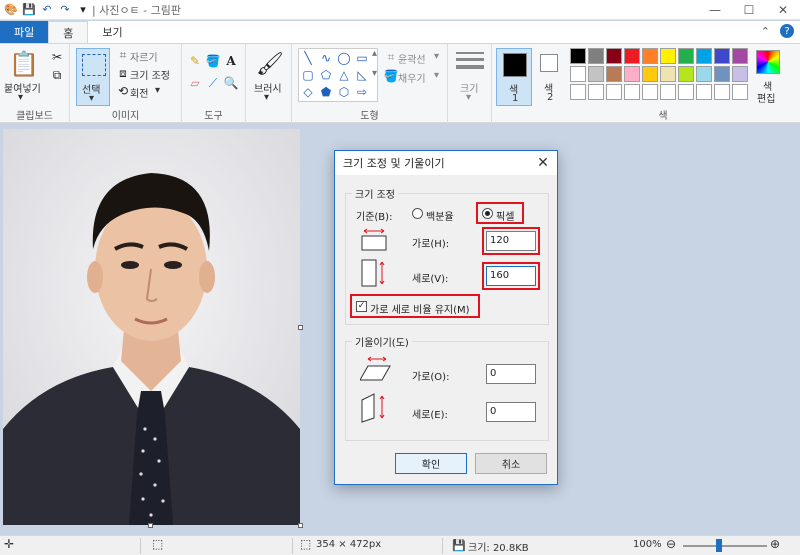  Describe the element at coordinates (195, 83) in the screenshot. I see `eraser-icon: ▱` at that location.